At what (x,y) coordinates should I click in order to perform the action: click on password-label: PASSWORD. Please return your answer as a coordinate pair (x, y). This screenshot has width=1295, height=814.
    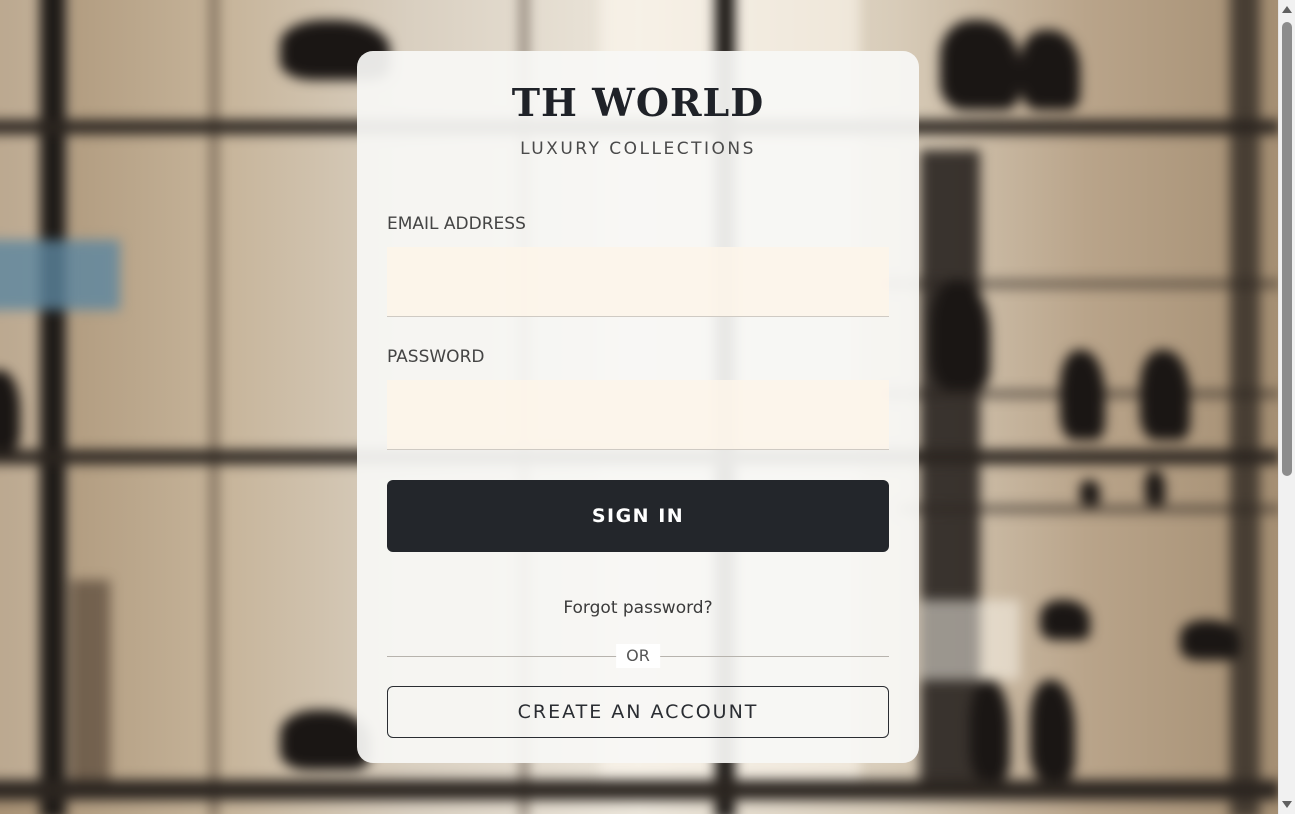
    Looking at the image, I should click on (436, 357).